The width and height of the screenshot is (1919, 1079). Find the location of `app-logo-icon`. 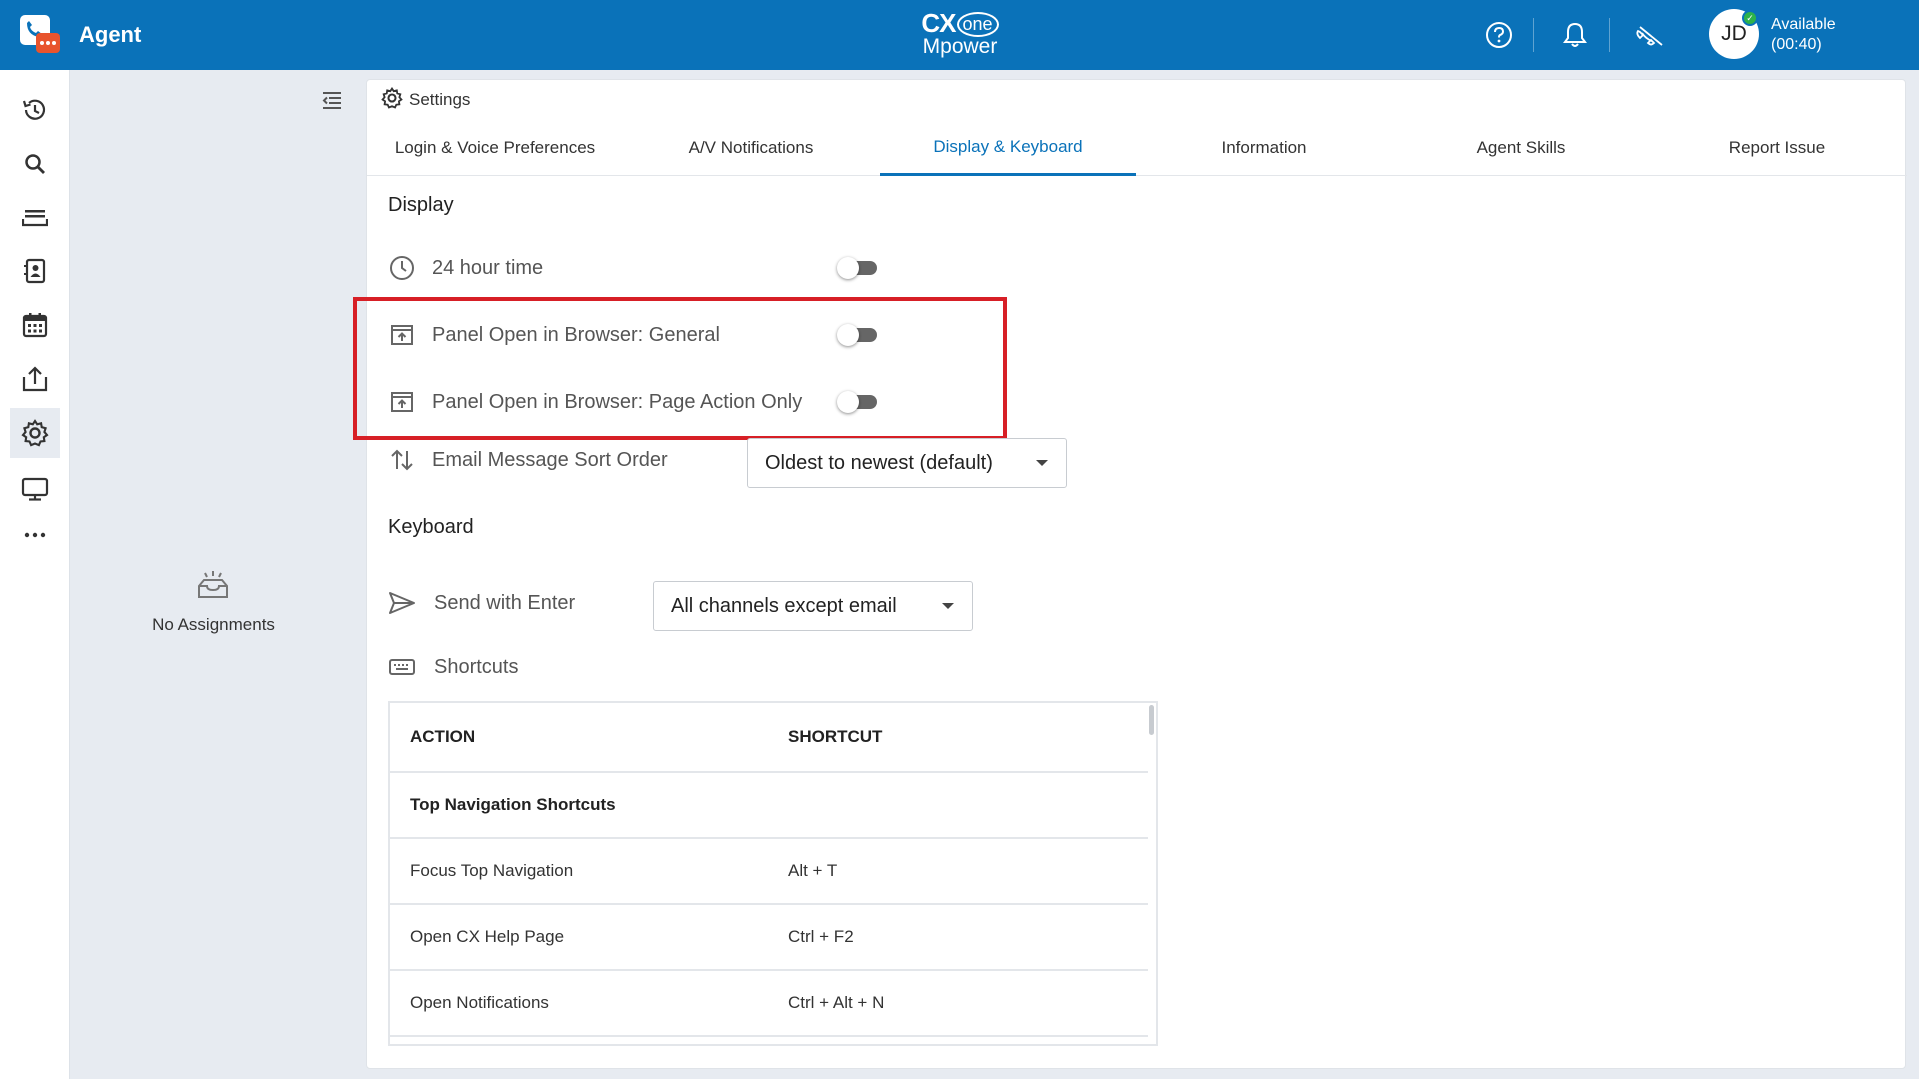

app-logo-icon is located at coordinates (40, 35).